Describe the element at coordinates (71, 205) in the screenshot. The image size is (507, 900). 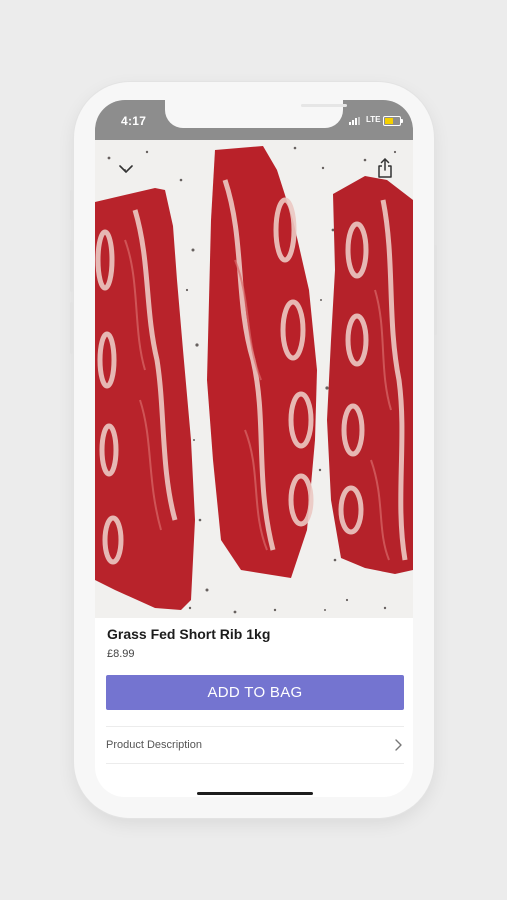
I see `phone-mute-switch` at that location.